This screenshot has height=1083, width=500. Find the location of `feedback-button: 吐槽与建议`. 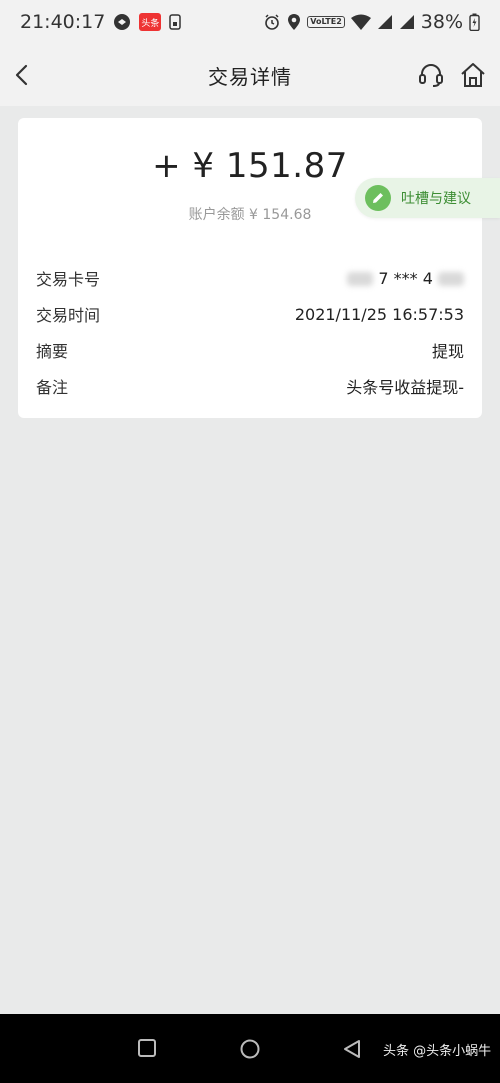

feedback-button: 吐槽与建议 is located at coordinates (427, 198).